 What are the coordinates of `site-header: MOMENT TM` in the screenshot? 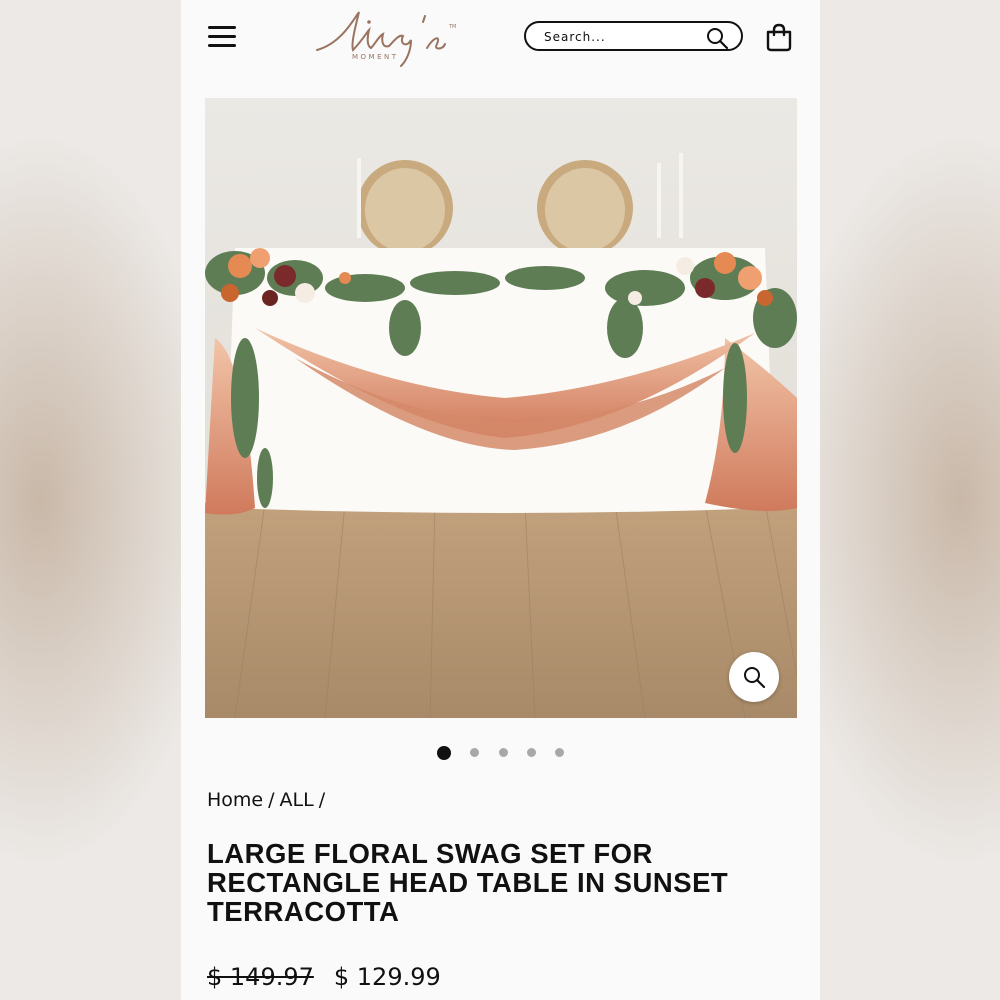 It's located at (500, 40).